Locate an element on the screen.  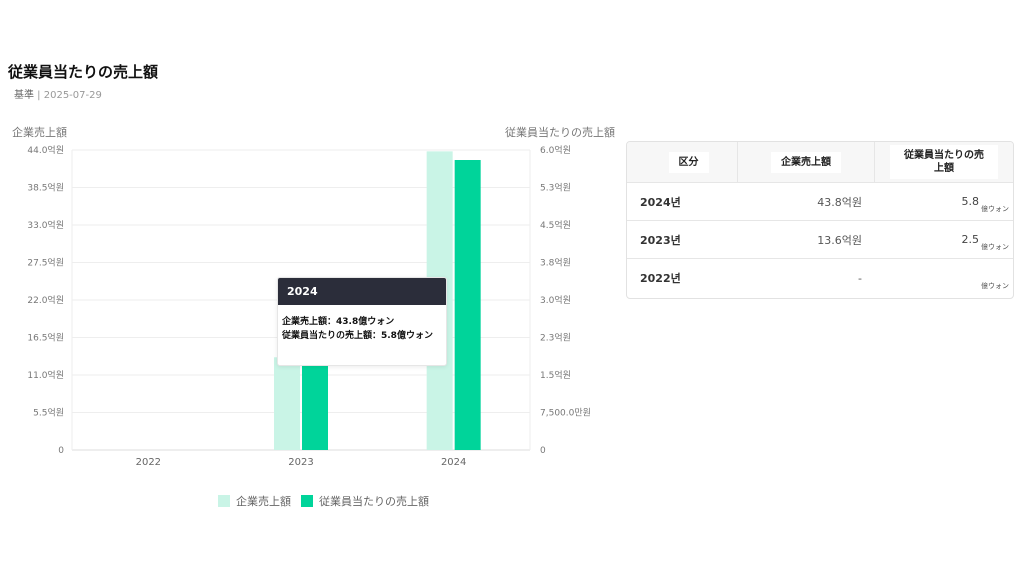
right-tick-label: 2.3억원 is located at coordinates (555, 338).